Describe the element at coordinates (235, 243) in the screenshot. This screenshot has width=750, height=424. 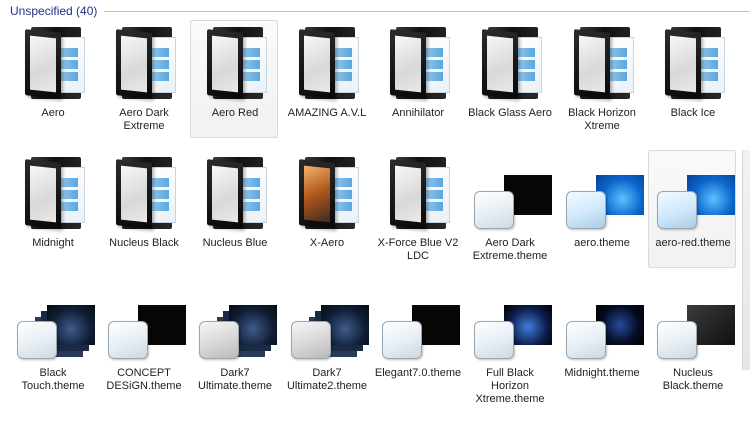
I see `item-label: Nucleus Blue` at that location.